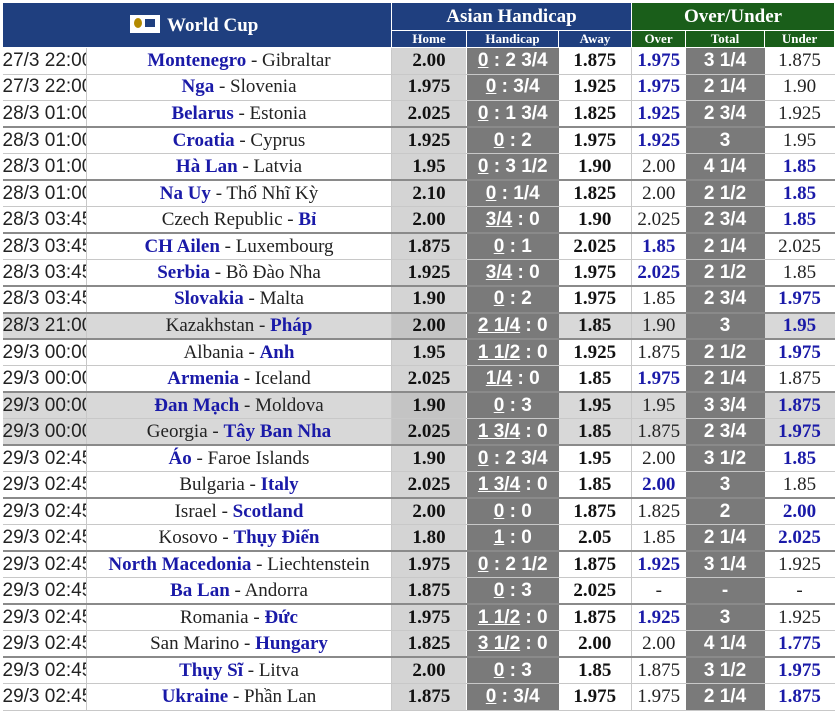 This screenshot has width=836, height=713. What do you see at coordinates (799, 564) in the screenshot?
I see `under-odds: 1.925` at bounding box center [799, 564].